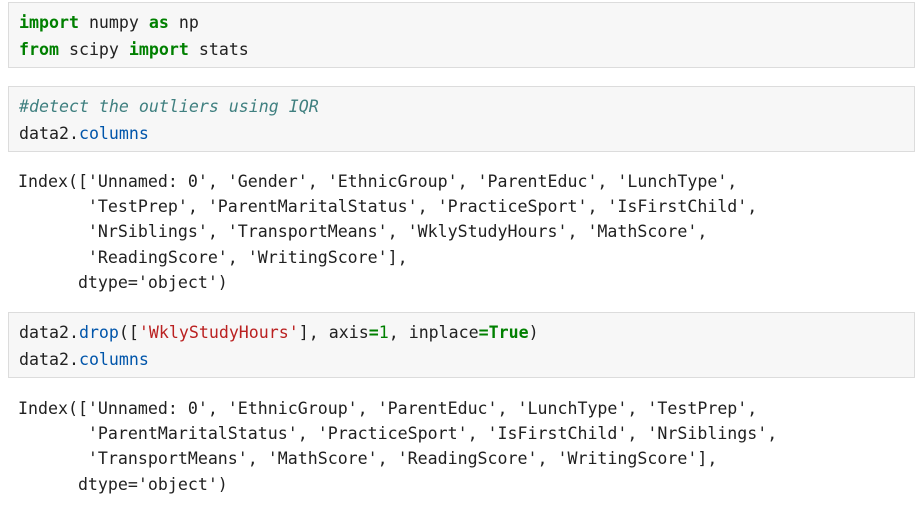 This screenshot has width=915, height=508. What do you see at coordinates (218, 49) in the screenshot?
I see `code-text: stats` at bounding box center [218, 49].